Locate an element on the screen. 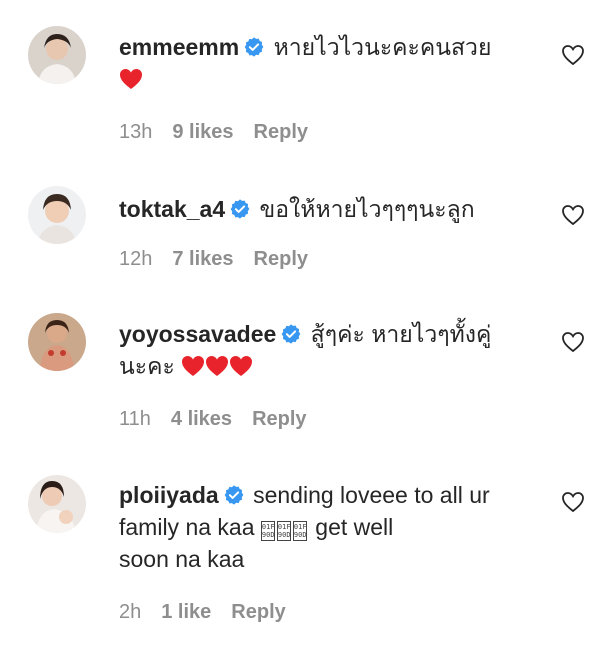 Image resolution: width=600 pixels, height=646 pixels. likes-count: 7 likes is located at coordinates (202, 259).